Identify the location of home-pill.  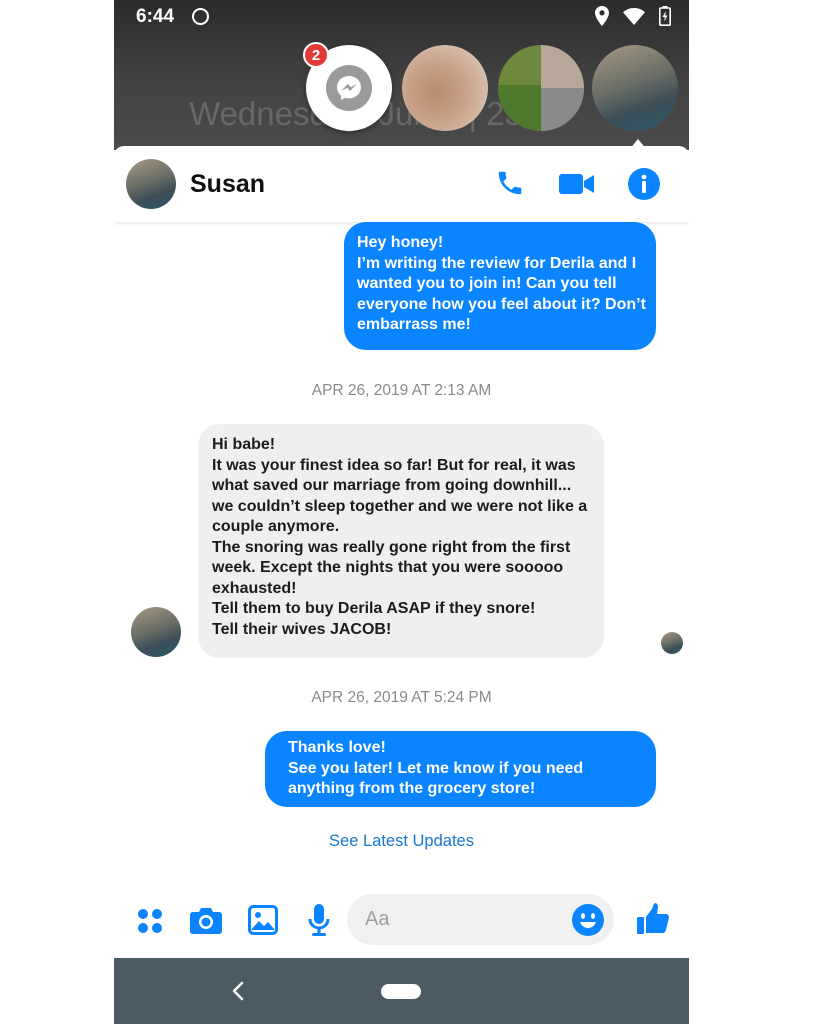
(401, 991).